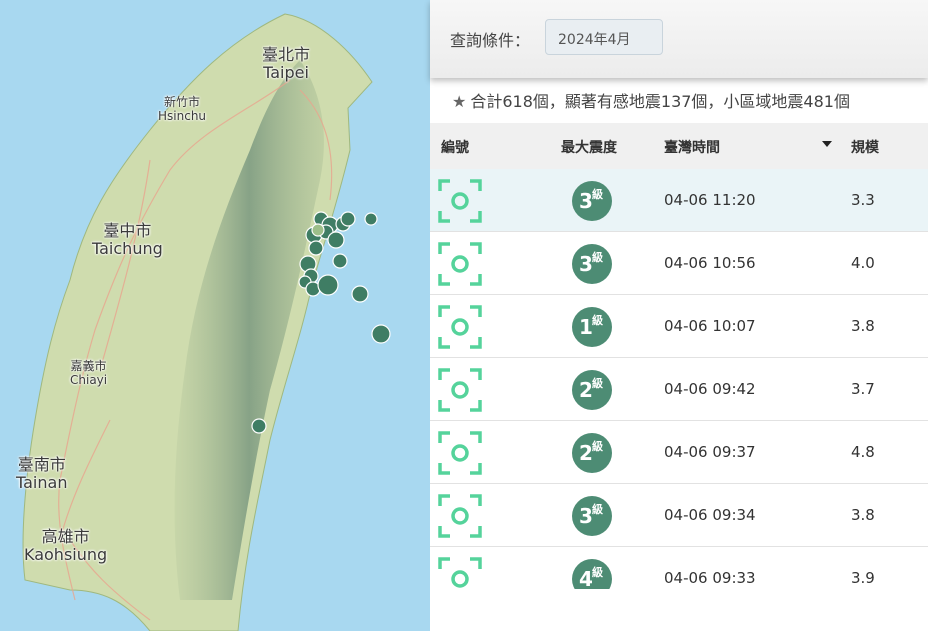 Image resolution: width=928 pixels, height=631 pixels. What do you see at coordinates (710, 326) in the screenshot?
I see `event-time: 04-06 10:07` at bounding box center [710, 326].